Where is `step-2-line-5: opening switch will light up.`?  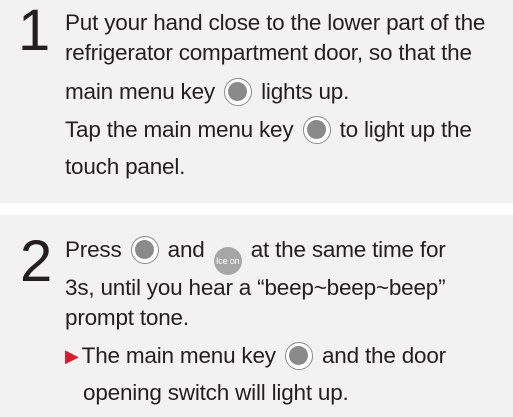 step-2-line-5: opening switch will light up. is located at coordinates (216, 393).